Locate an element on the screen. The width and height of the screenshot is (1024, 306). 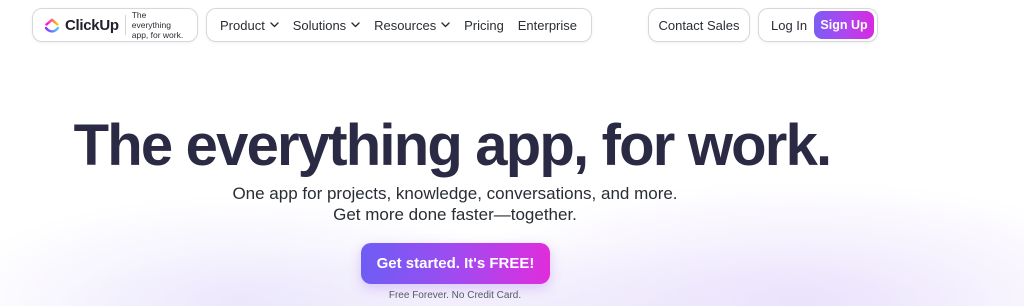
get-started-button: Get started. It's FREE! is located at coordinates (455, 263).